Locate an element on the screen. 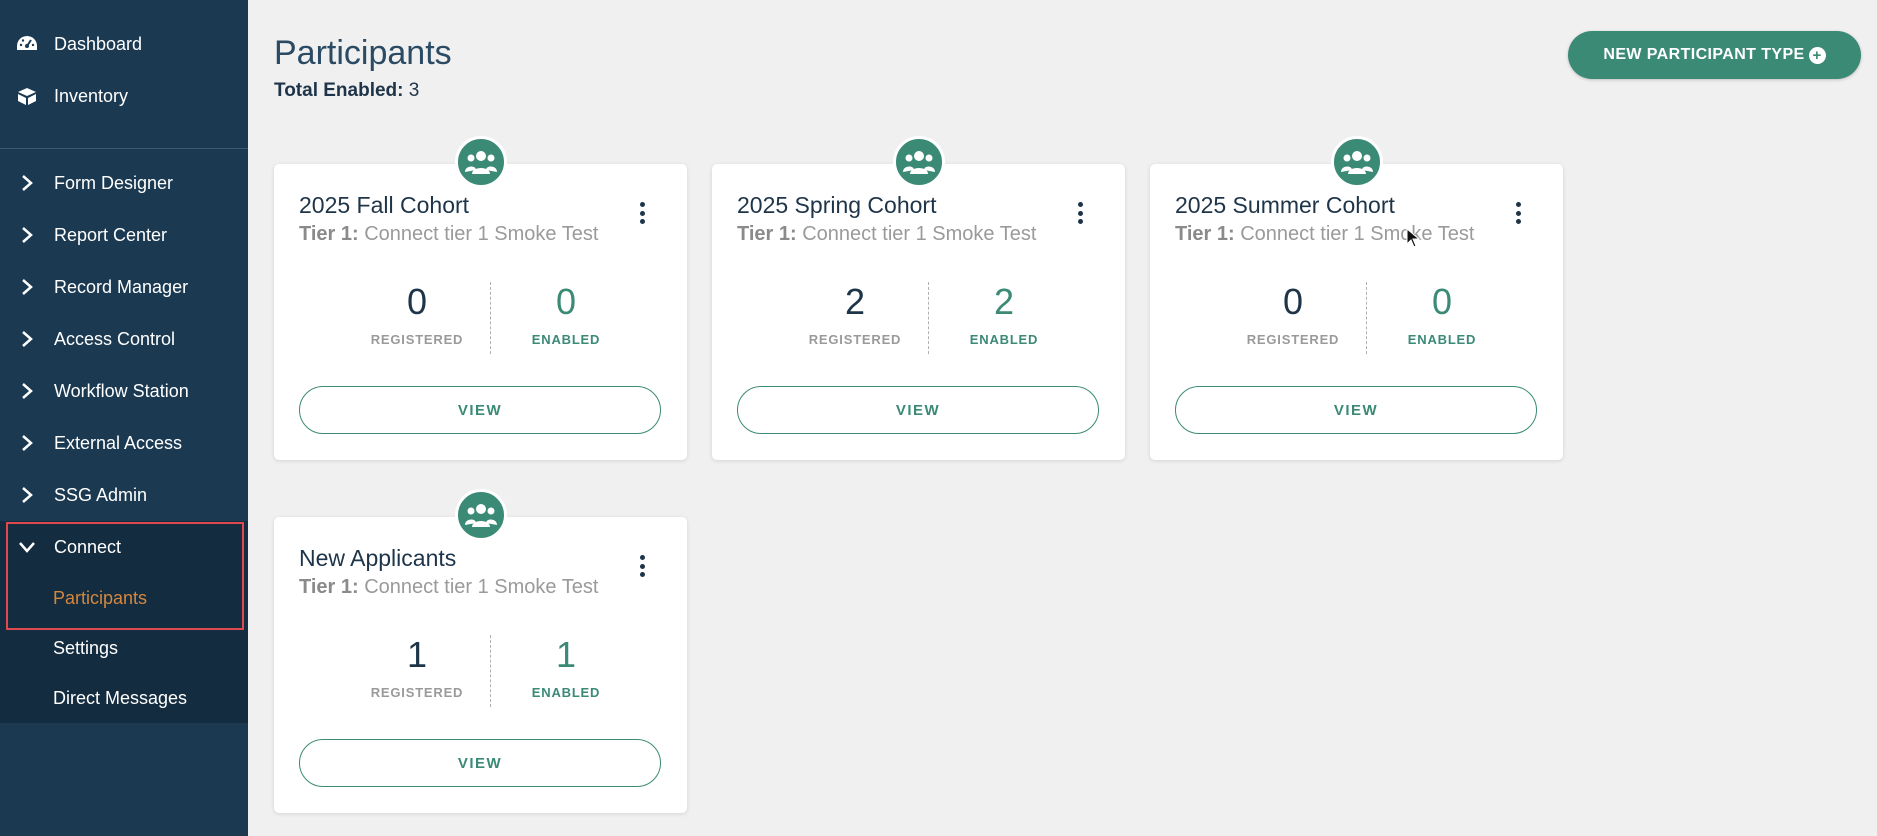 This screenshot has height=836, width=1877. card-stats: 2 REGISTERED 2 ENABLED is located at coordinates (918, 318).